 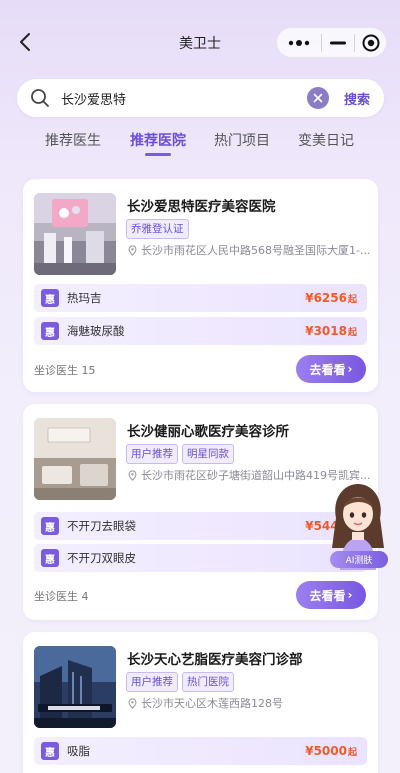 I want to click on project-item: 惠 海魅玻尿酸 ¥3018起, so click(x=200, y=331).